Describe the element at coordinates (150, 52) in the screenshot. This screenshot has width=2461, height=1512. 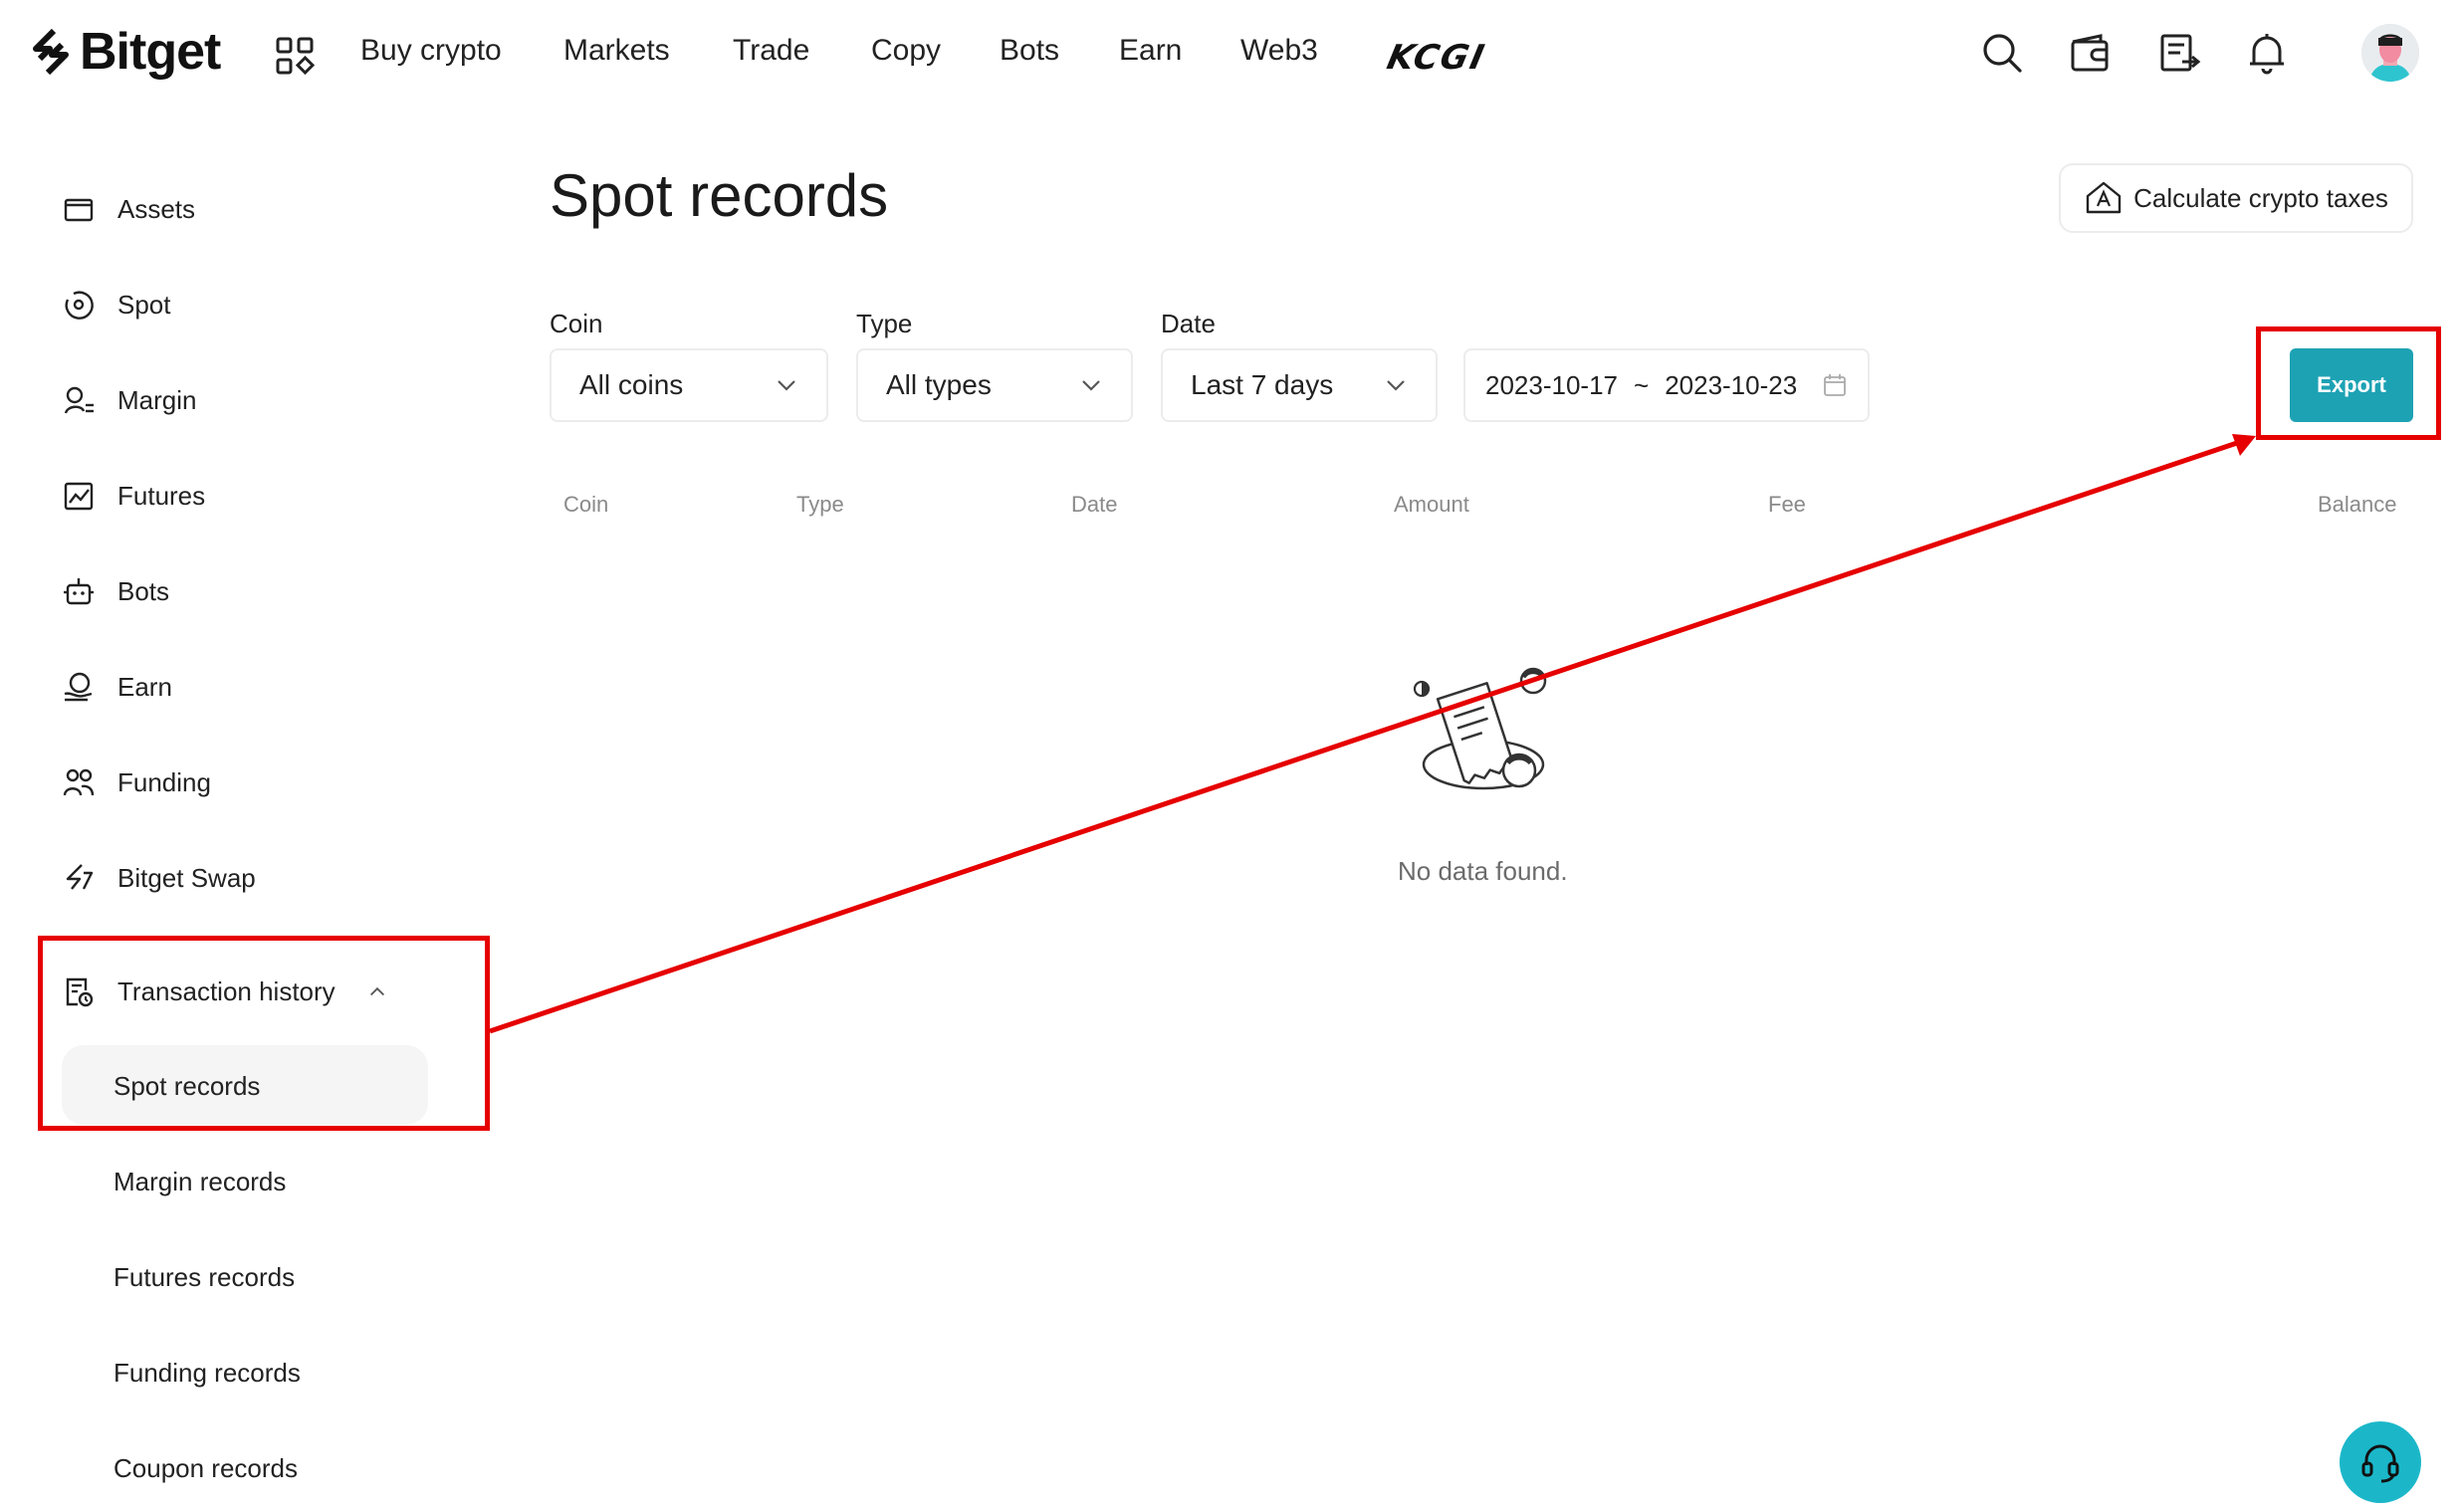
I see `brand-name: Bitget` at that location.